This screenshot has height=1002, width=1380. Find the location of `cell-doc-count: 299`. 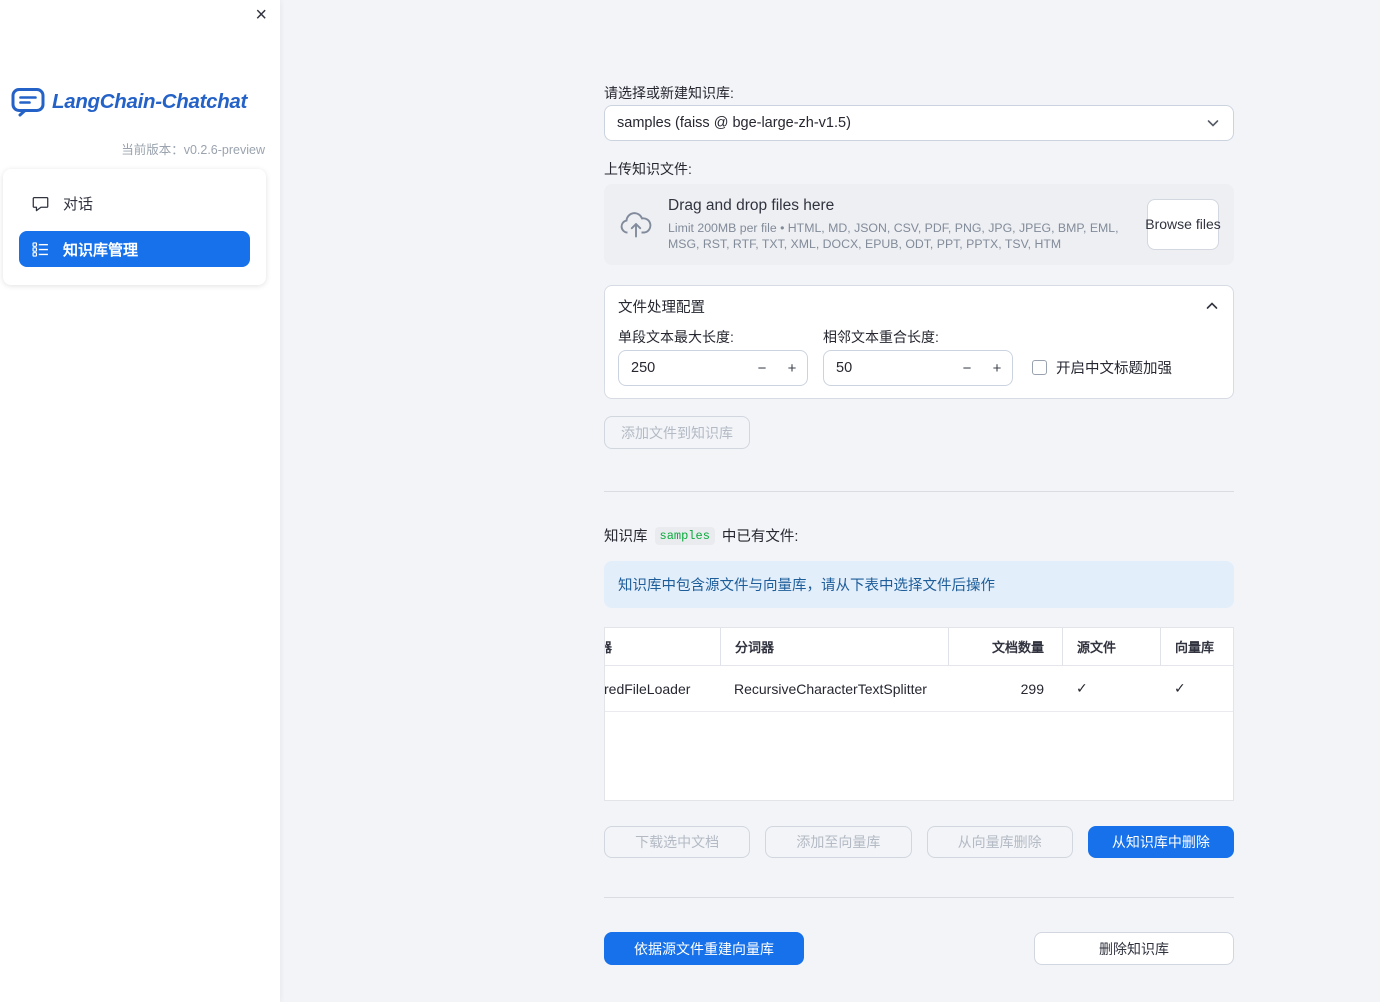

cell-doc-count: 299 is located at coordinates (1005, 689).